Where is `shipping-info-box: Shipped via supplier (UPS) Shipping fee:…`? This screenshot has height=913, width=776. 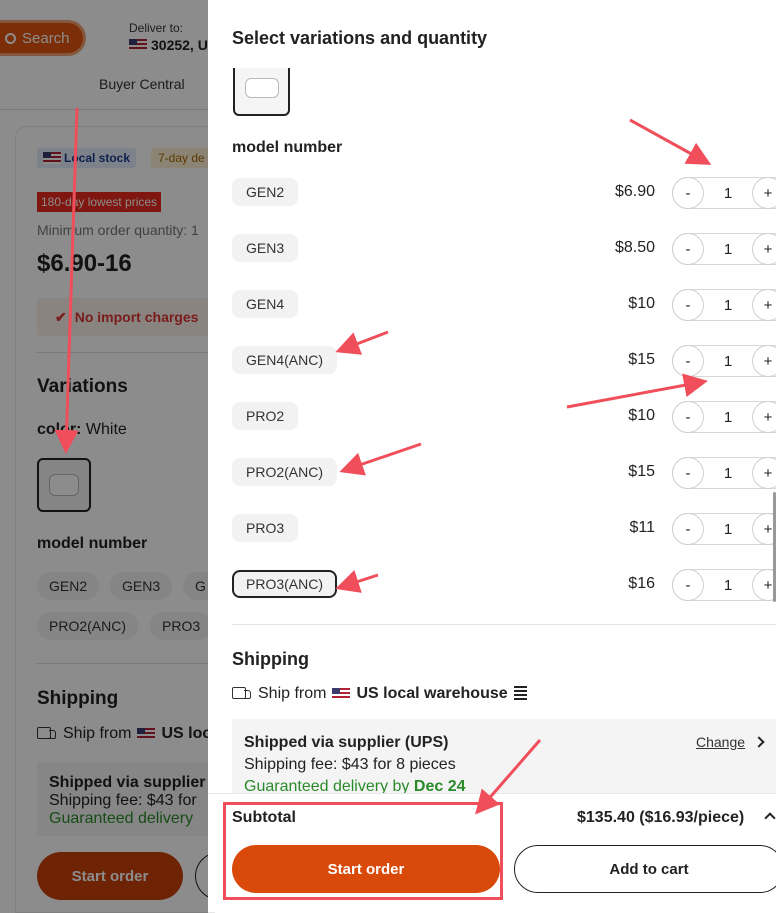 shipping-info-box: Shipped via supplier (UPS) Shipping fee:… is located at coordinates (504, 759).